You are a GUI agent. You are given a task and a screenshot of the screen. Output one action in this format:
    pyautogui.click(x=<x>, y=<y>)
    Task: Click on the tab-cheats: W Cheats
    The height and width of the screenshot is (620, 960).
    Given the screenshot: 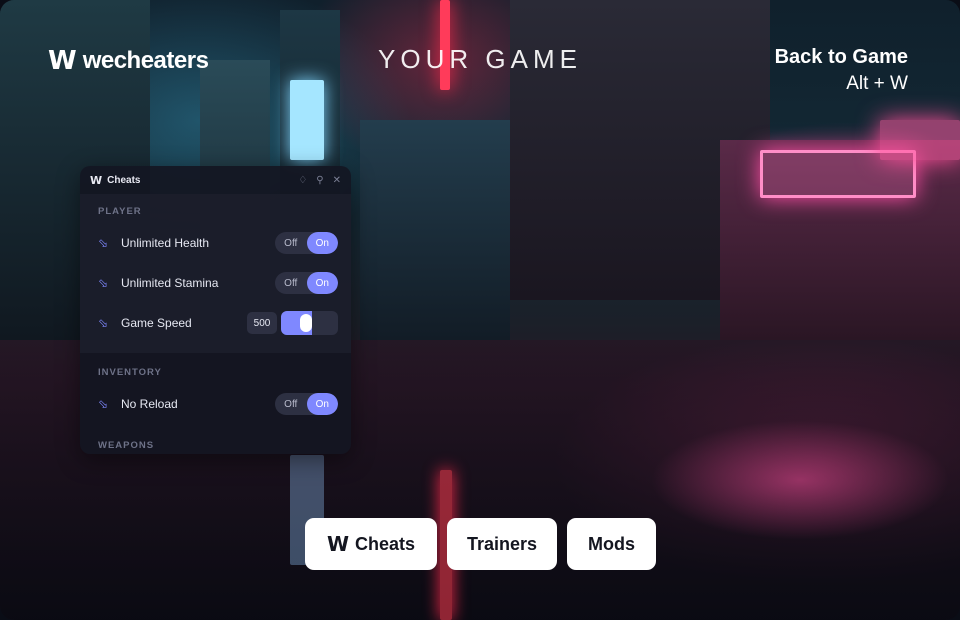 What is the action you would take?
    pyautogui.click(x=371, y=544)
    